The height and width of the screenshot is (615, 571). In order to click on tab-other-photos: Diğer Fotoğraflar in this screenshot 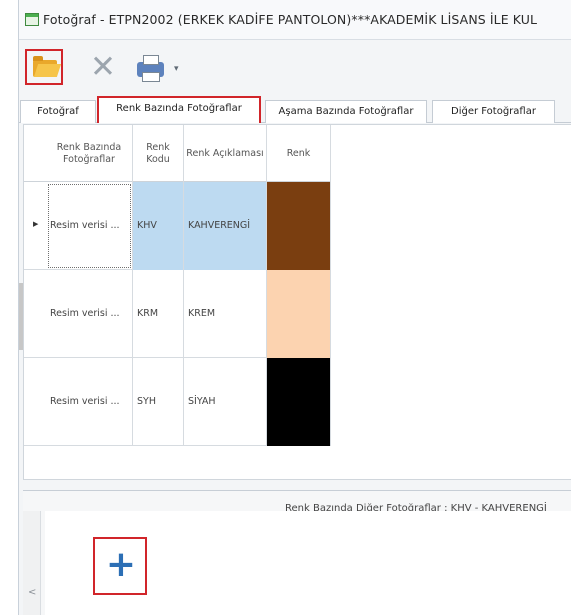, I will do `click(493, 111)`.